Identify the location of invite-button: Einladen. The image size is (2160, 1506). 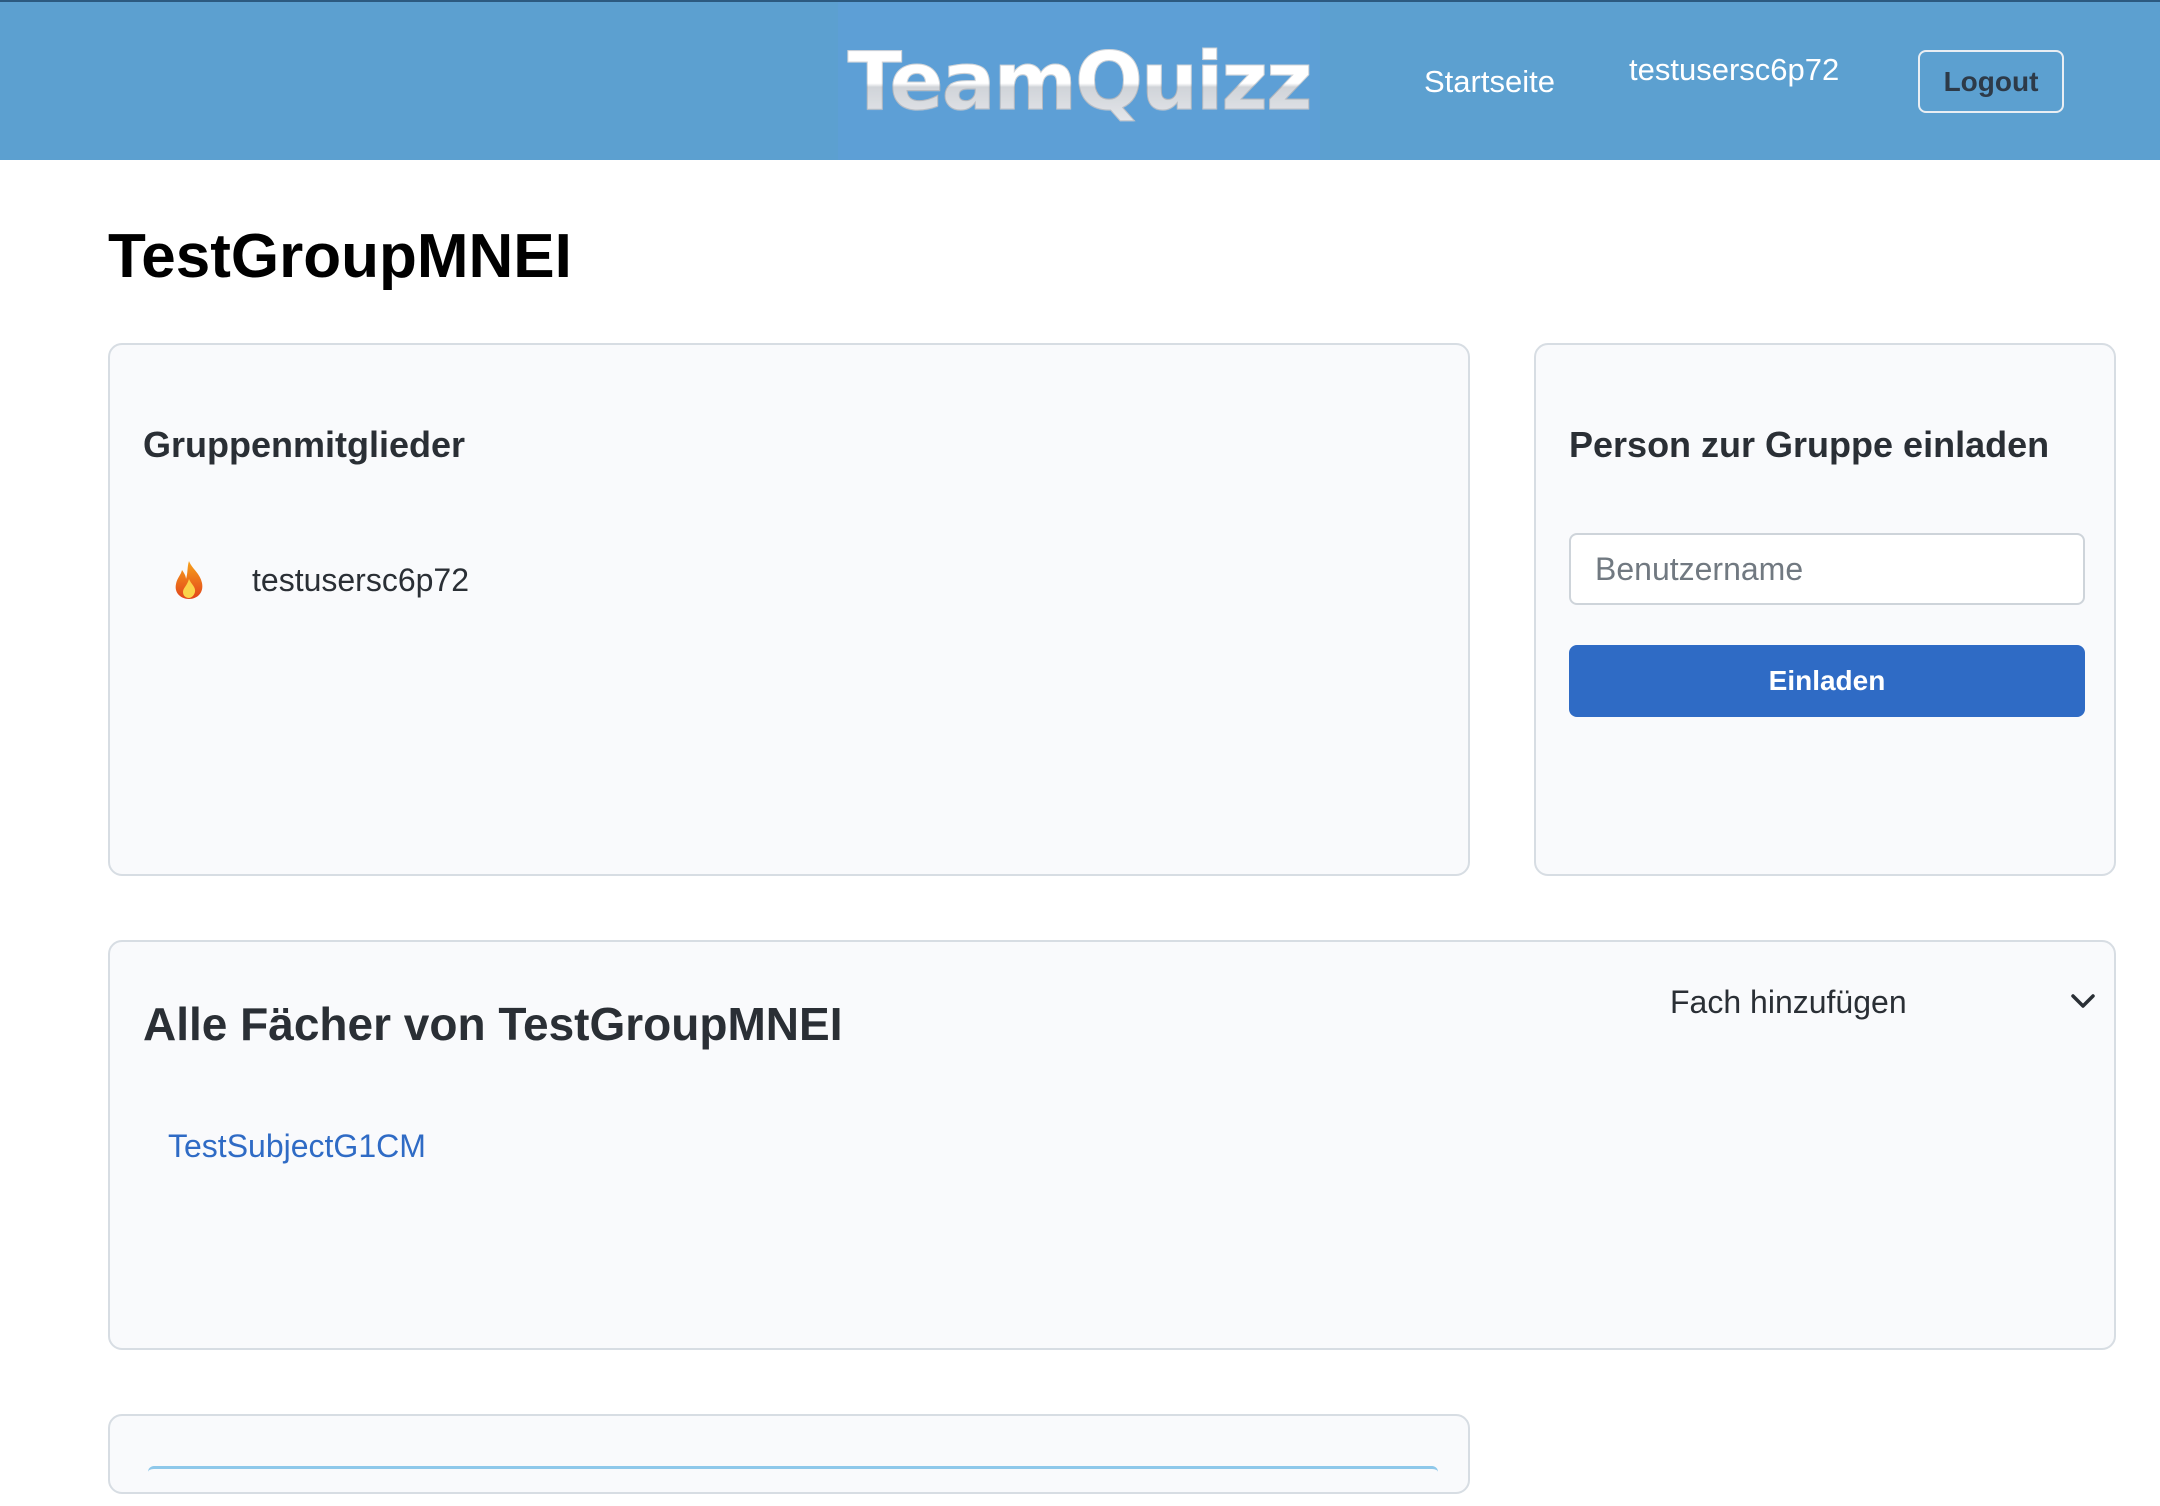
(1827, 681).